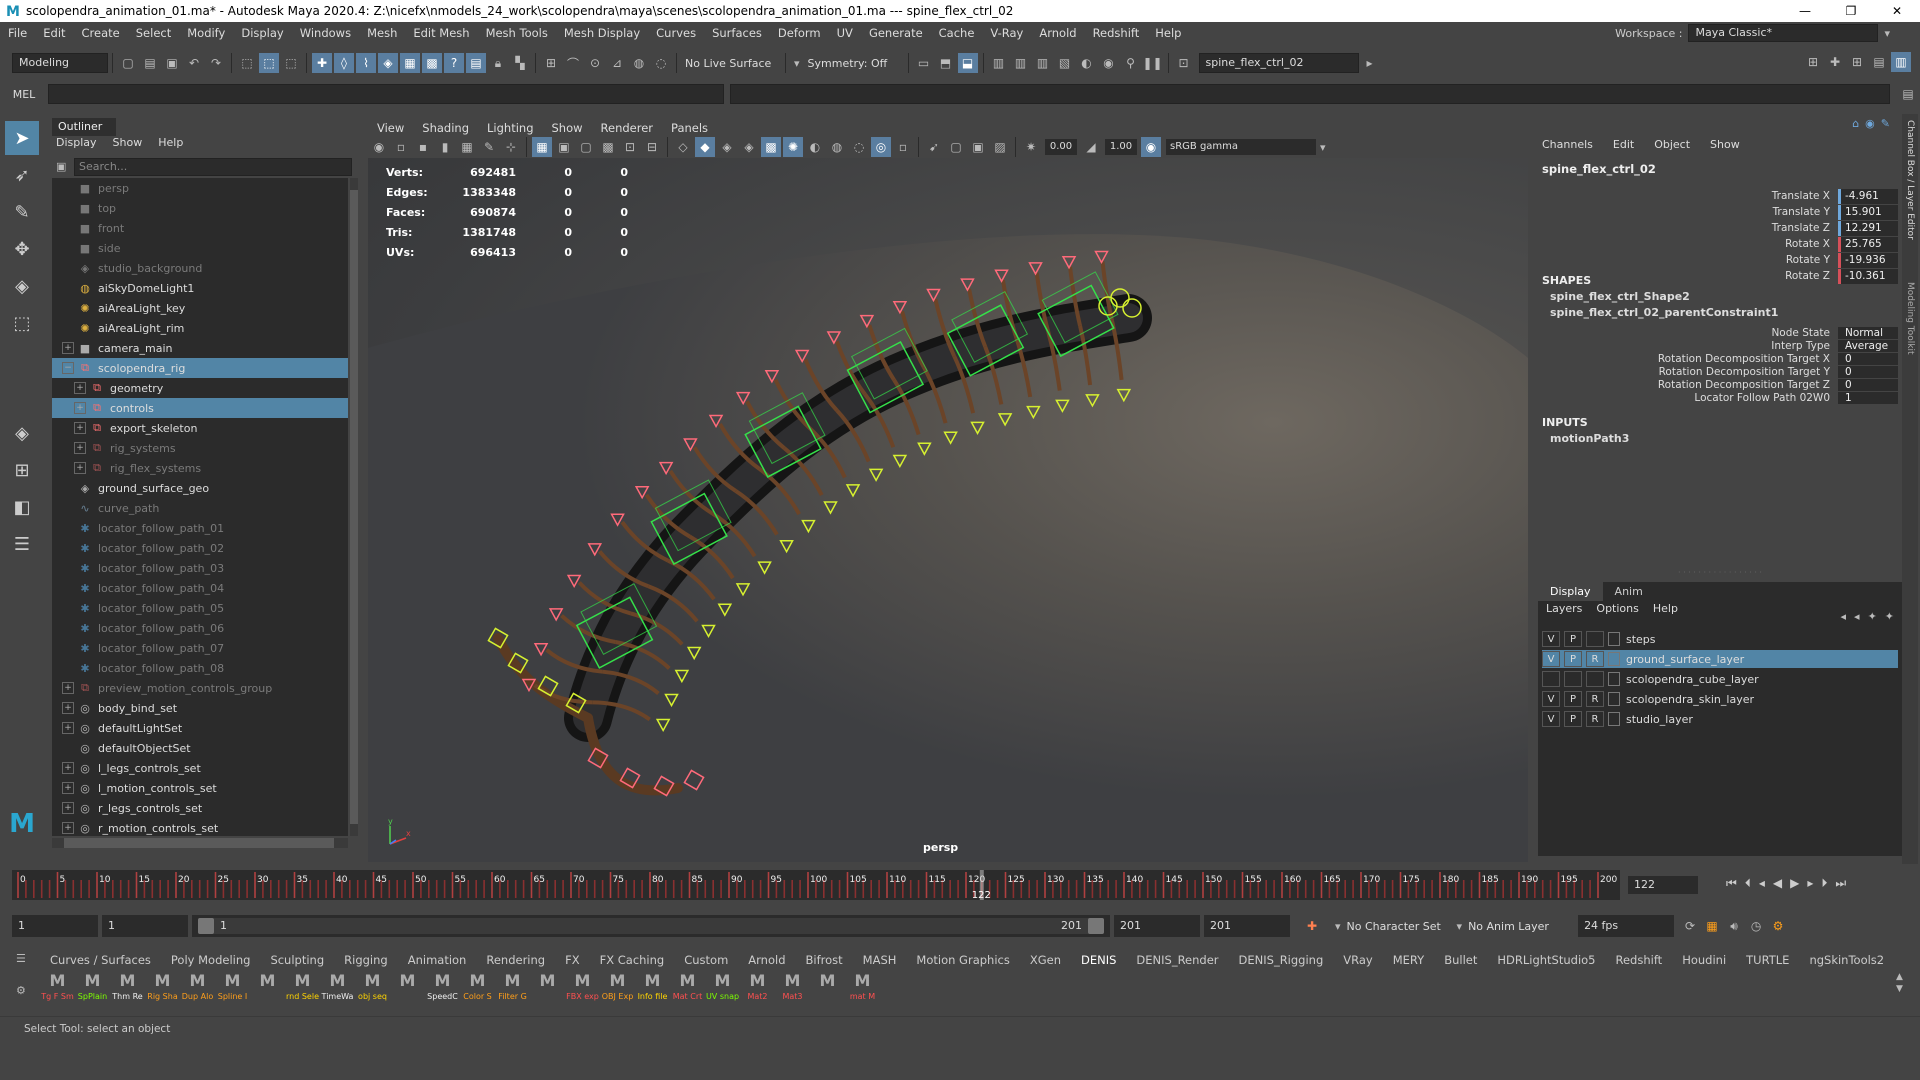 This screenshot has height=1080, width=1920. I want to click on play-backward-icon: ◀, so click(1777, 883).